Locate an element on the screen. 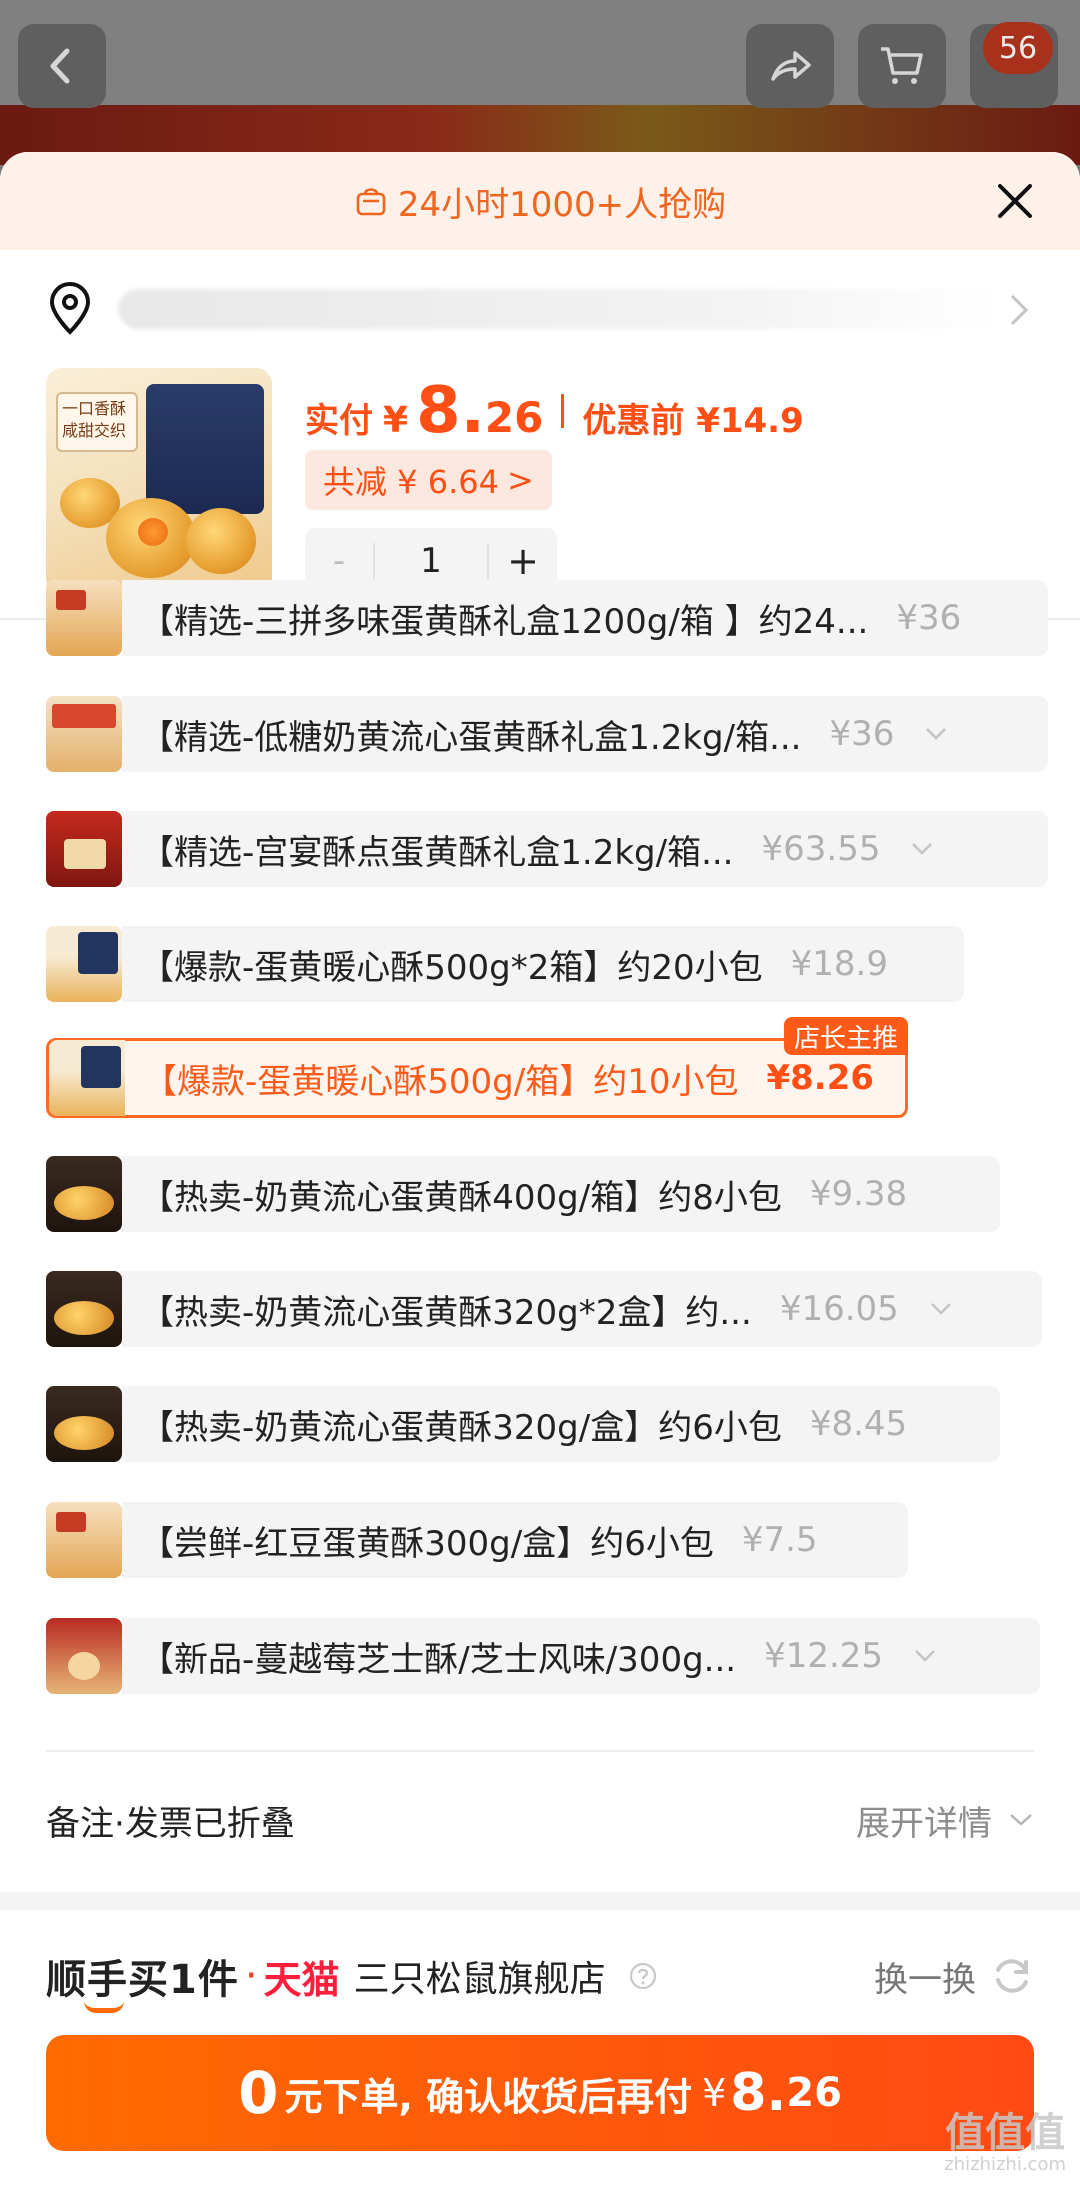 The image size is (1080, 2197). share-button is located at coordinates (790, 66).